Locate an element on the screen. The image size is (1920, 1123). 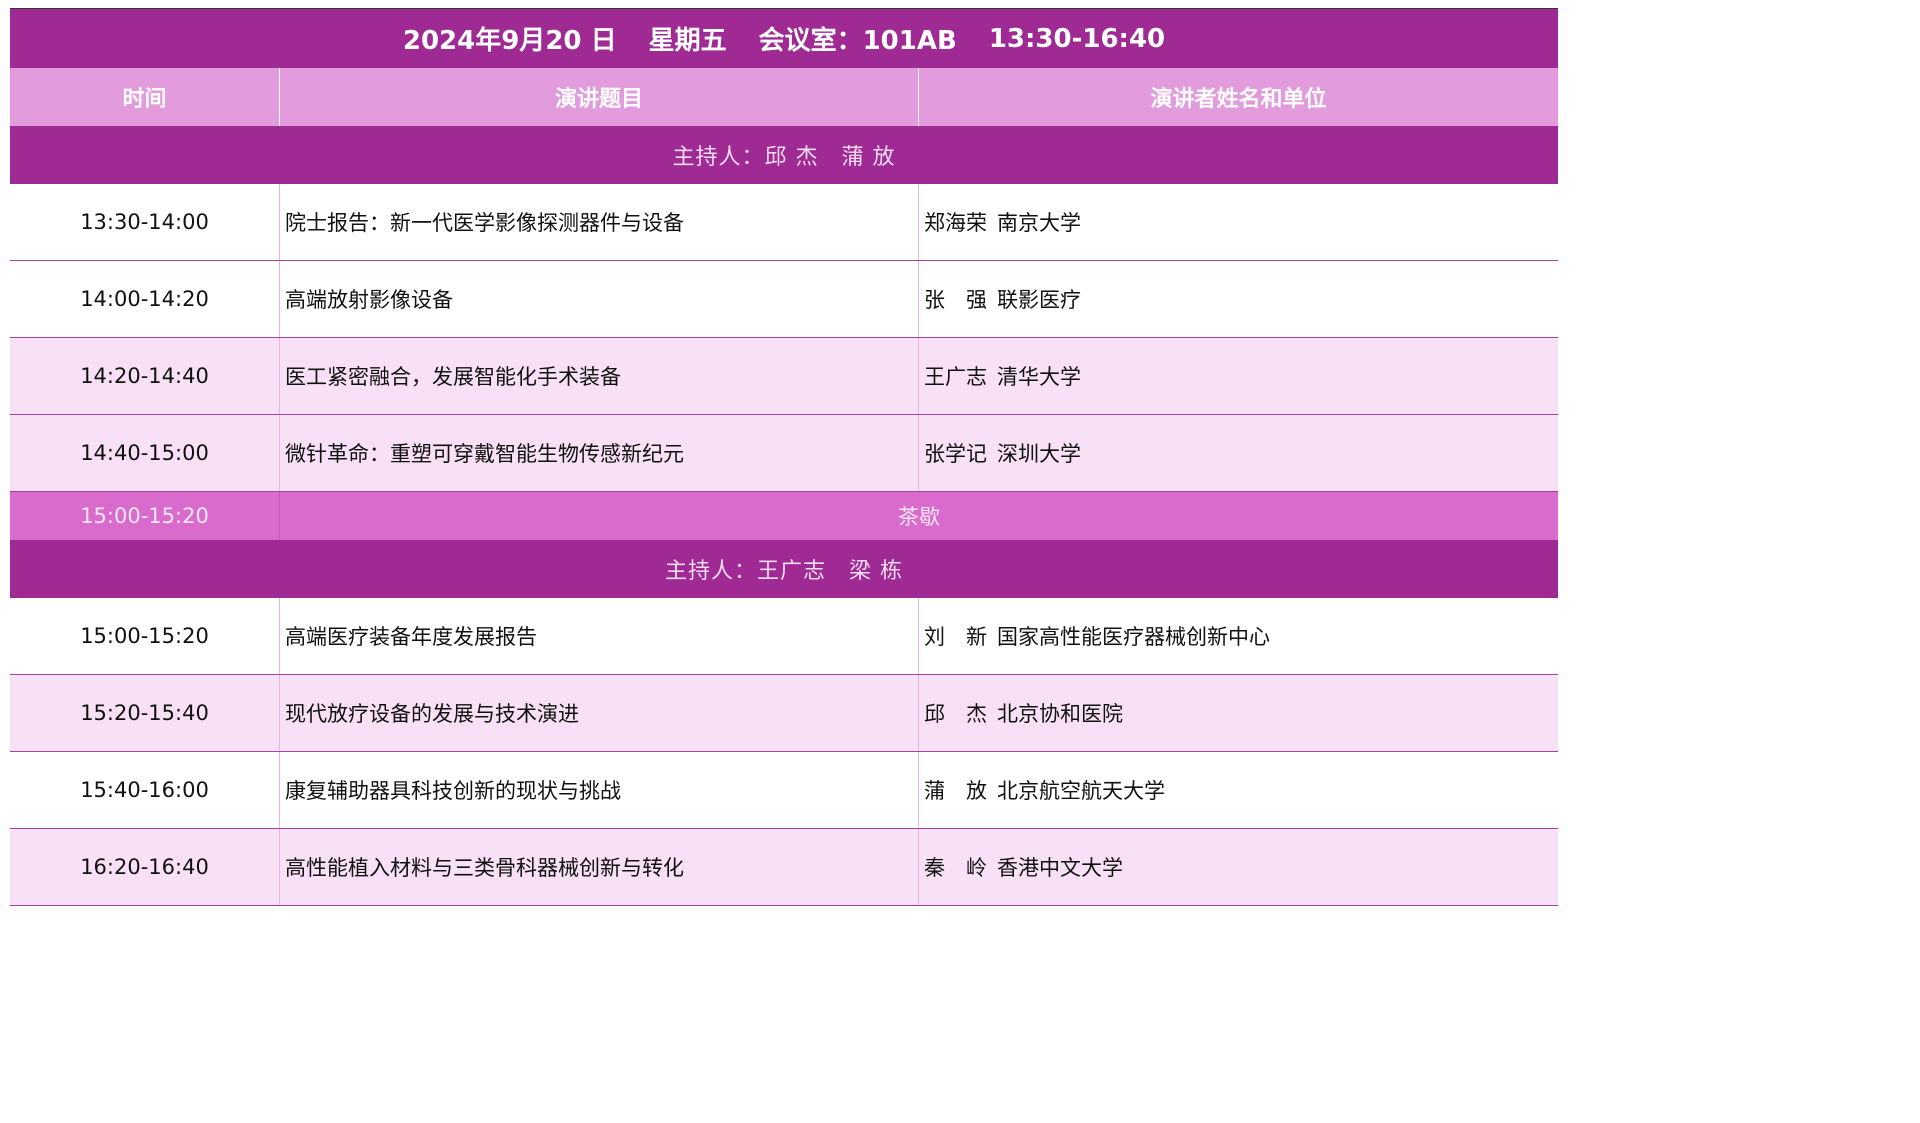
talk-time: 14:40-15:00 is located at coordinates (145, 453).